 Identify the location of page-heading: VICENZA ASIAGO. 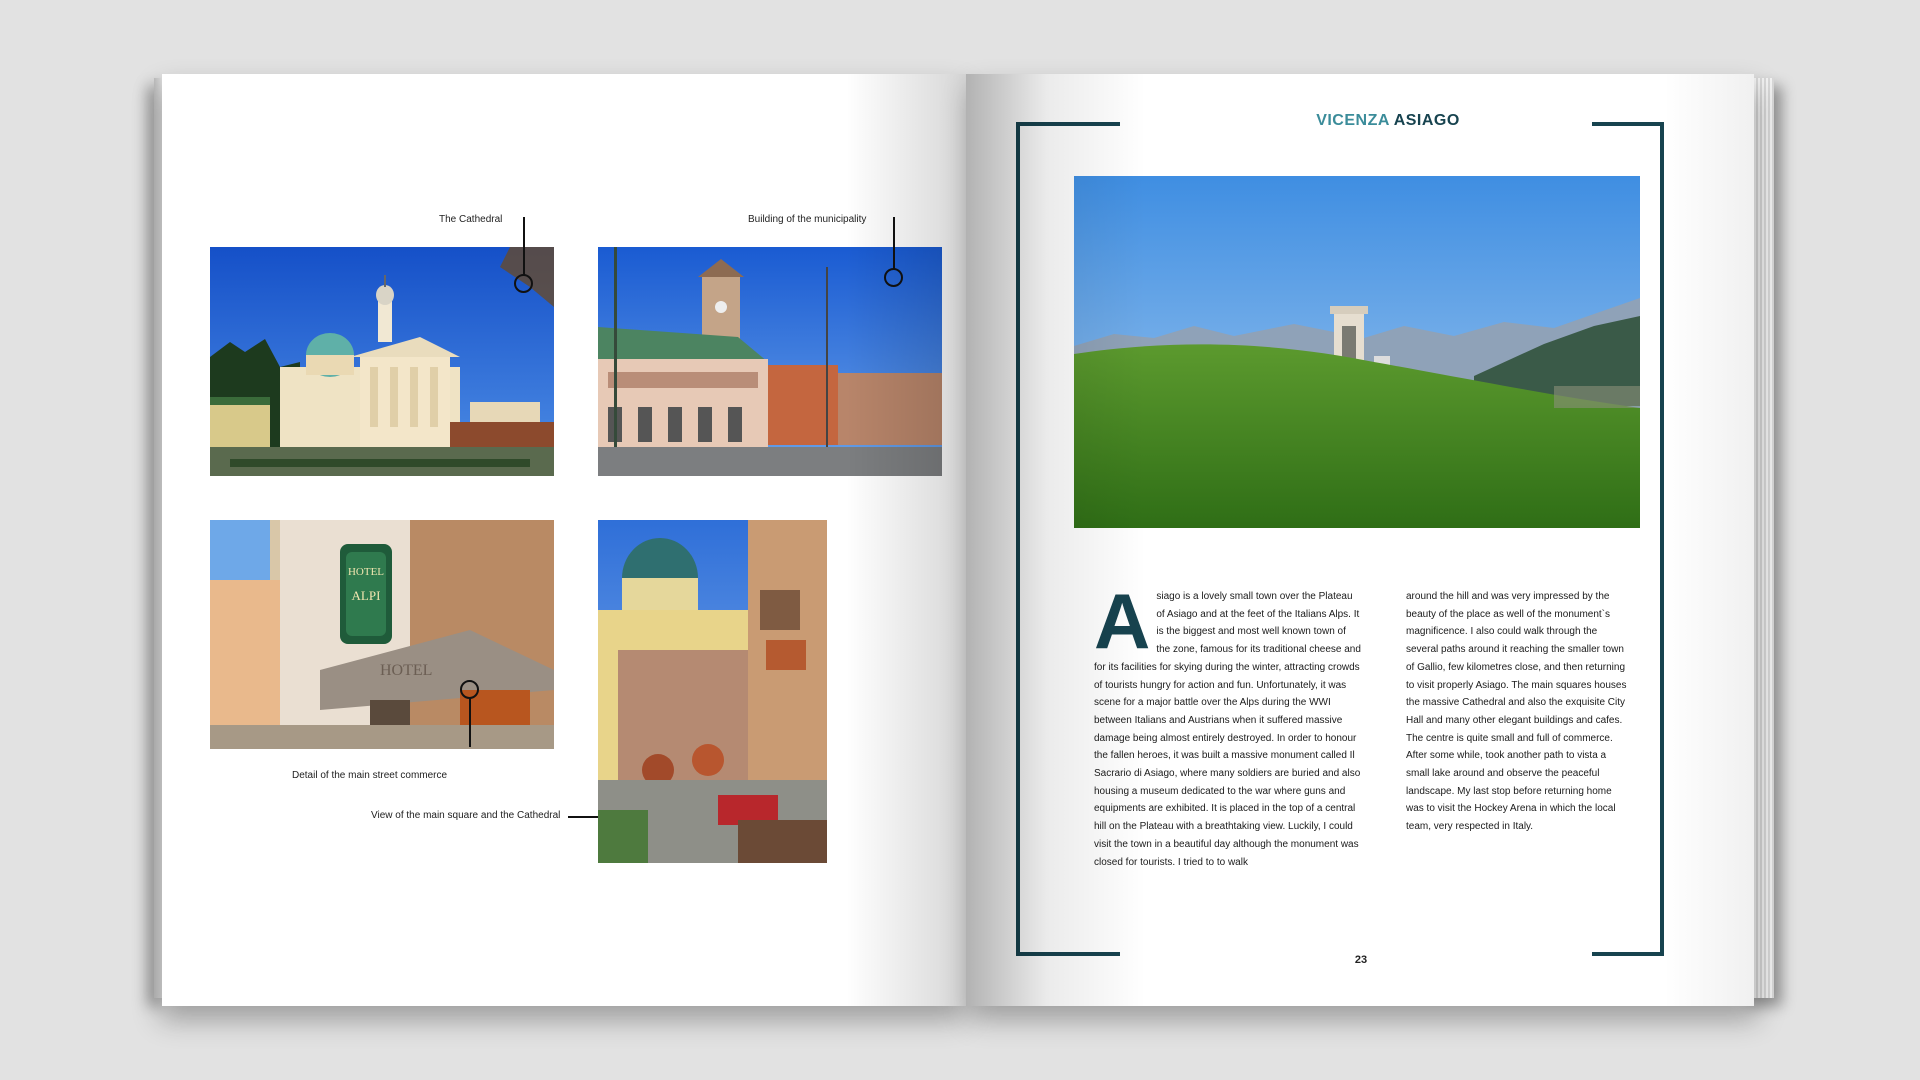
(1388, 121).